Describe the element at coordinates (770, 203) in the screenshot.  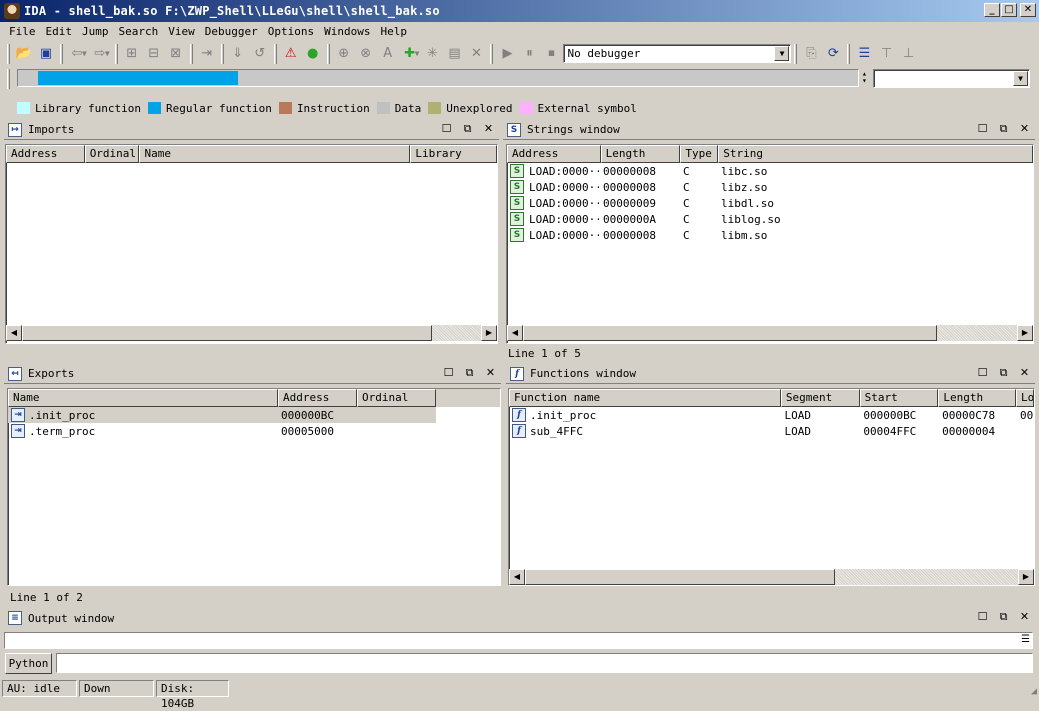
I see `table-row: S LOAD:0000··· 00000009 Clibdl.so` at that location.